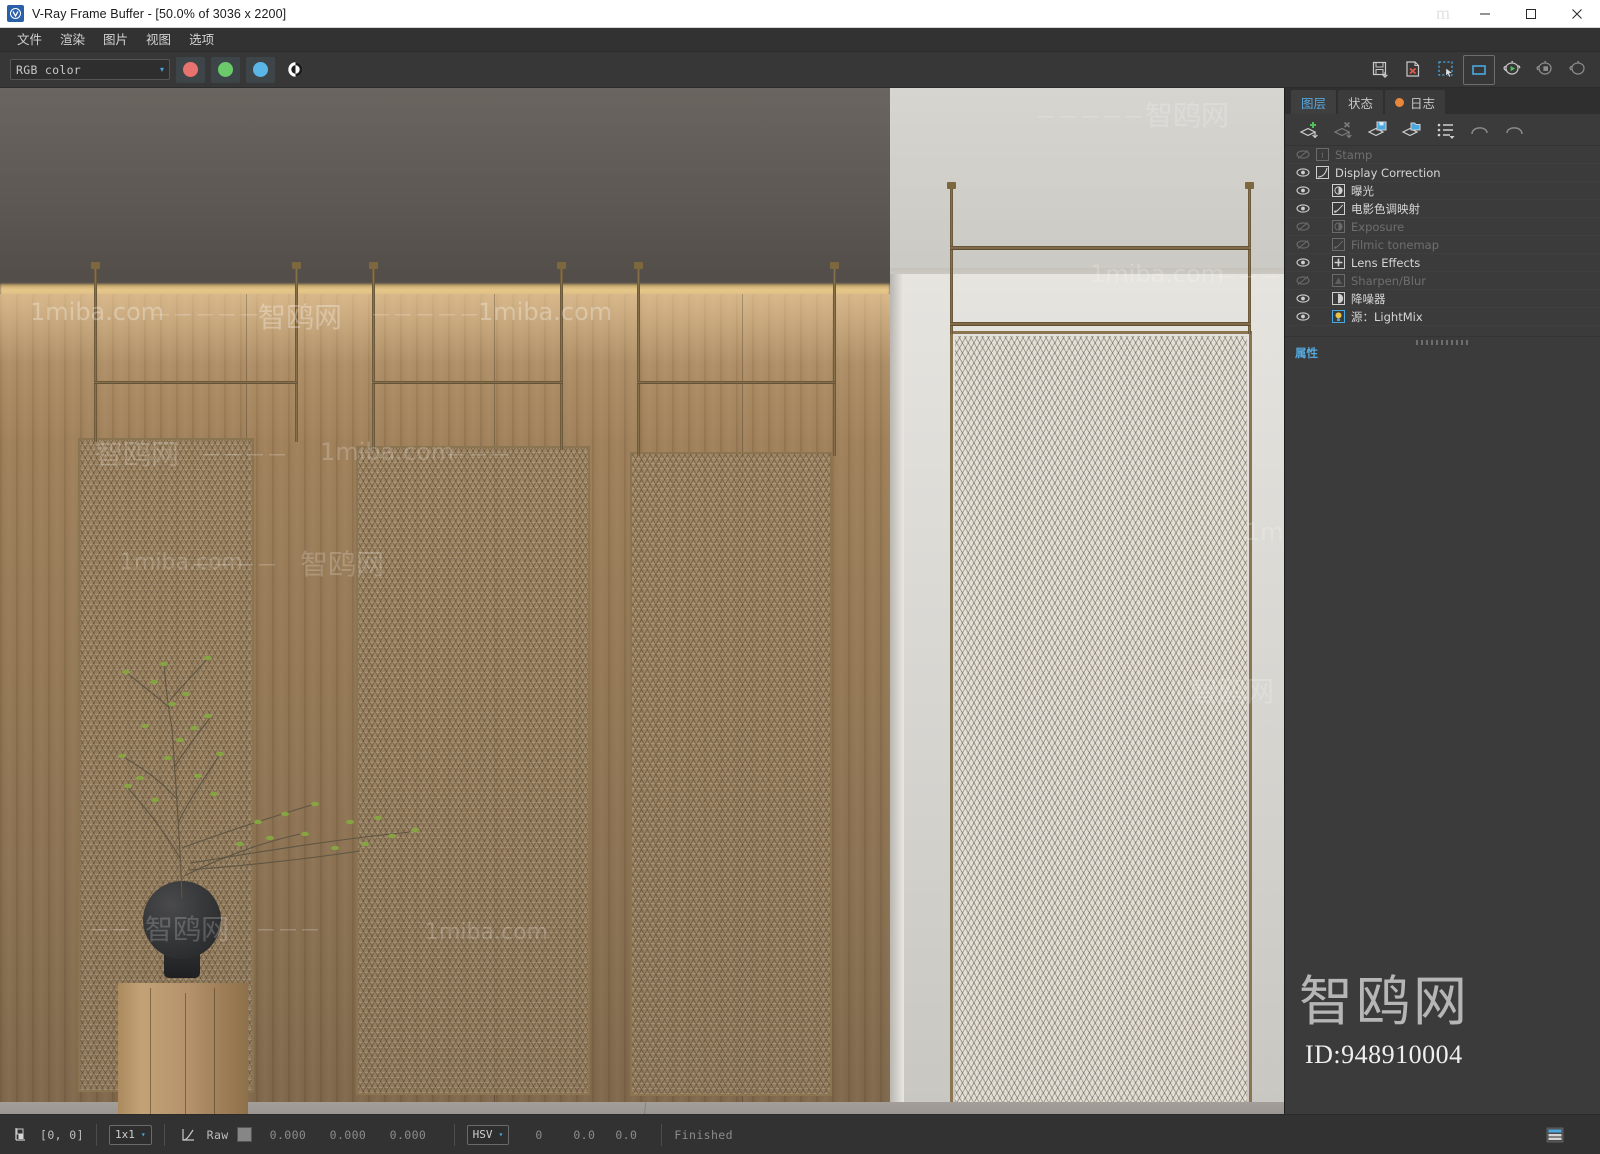  What do you see at coordinates (731, 774) in the screenshot?
I see `screen-frame` at bounding box center [731, 774].